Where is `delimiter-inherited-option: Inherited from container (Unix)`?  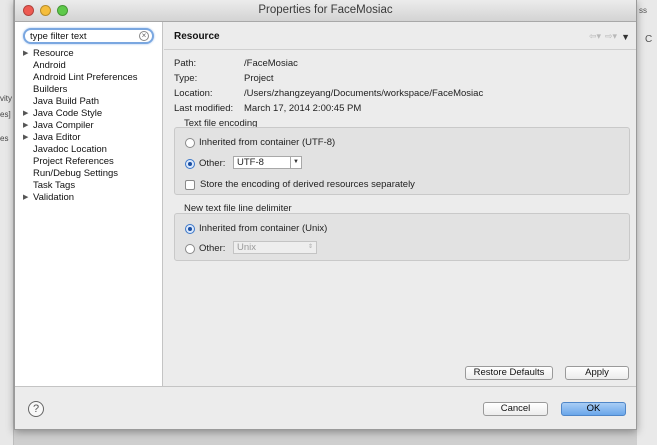
delimiter-inherited-option: Inherited from container (Unix) is located at coordinates (256, 228).